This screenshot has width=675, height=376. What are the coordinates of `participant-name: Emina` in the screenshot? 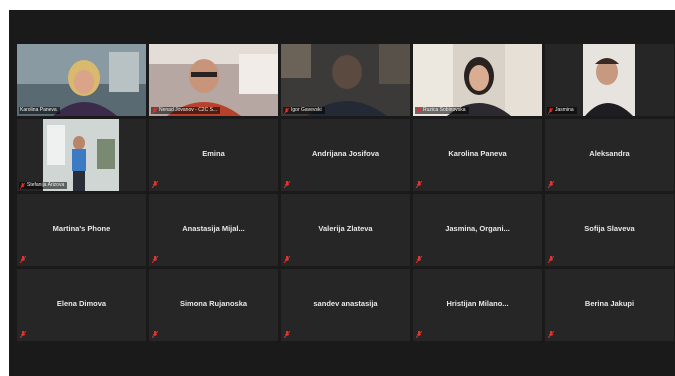 It's located at (213, 153).